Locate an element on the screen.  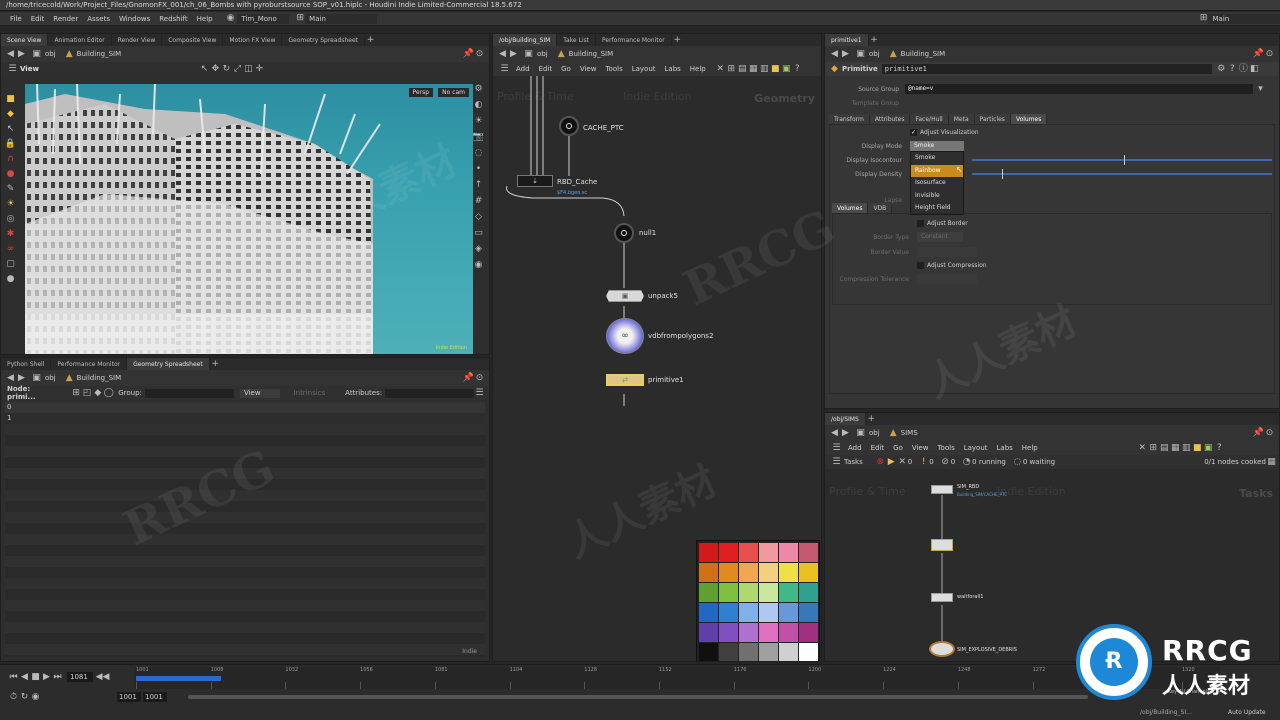
tab-performance-monitor-center: Performance Monitor is located at coordinates (634, 40).